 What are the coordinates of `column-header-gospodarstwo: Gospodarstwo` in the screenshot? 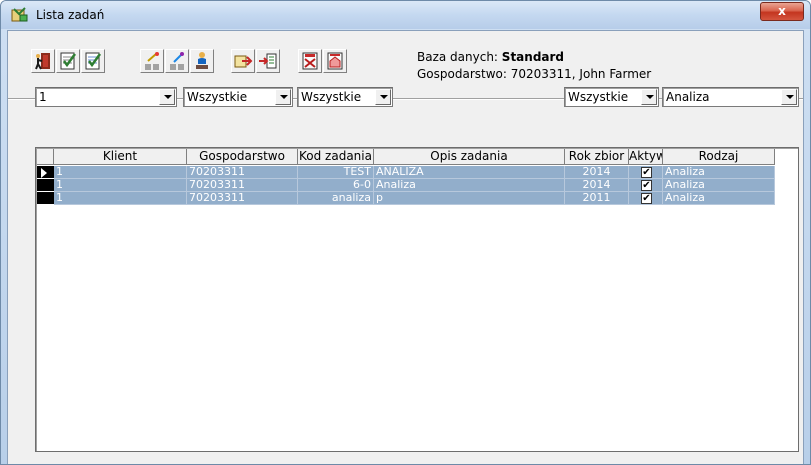 It's located at (242, 157).